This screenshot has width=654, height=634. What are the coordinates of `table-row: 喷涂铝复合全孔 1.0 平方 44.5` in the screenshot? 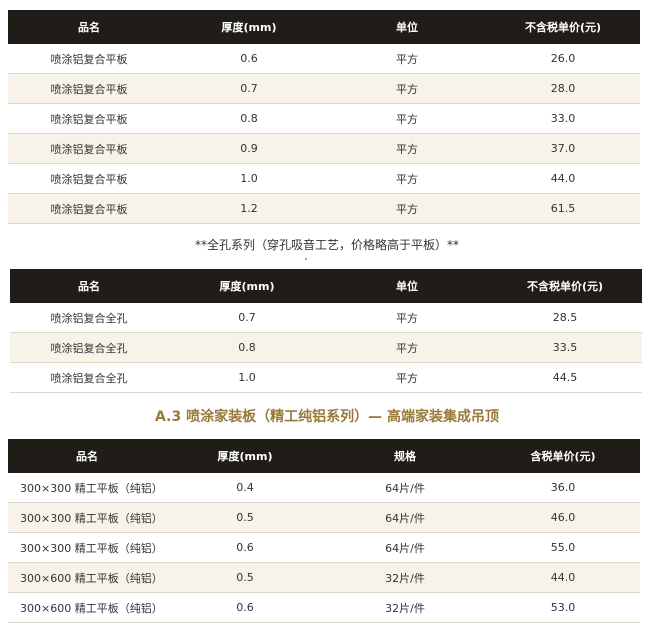 It's located at (326, 377).